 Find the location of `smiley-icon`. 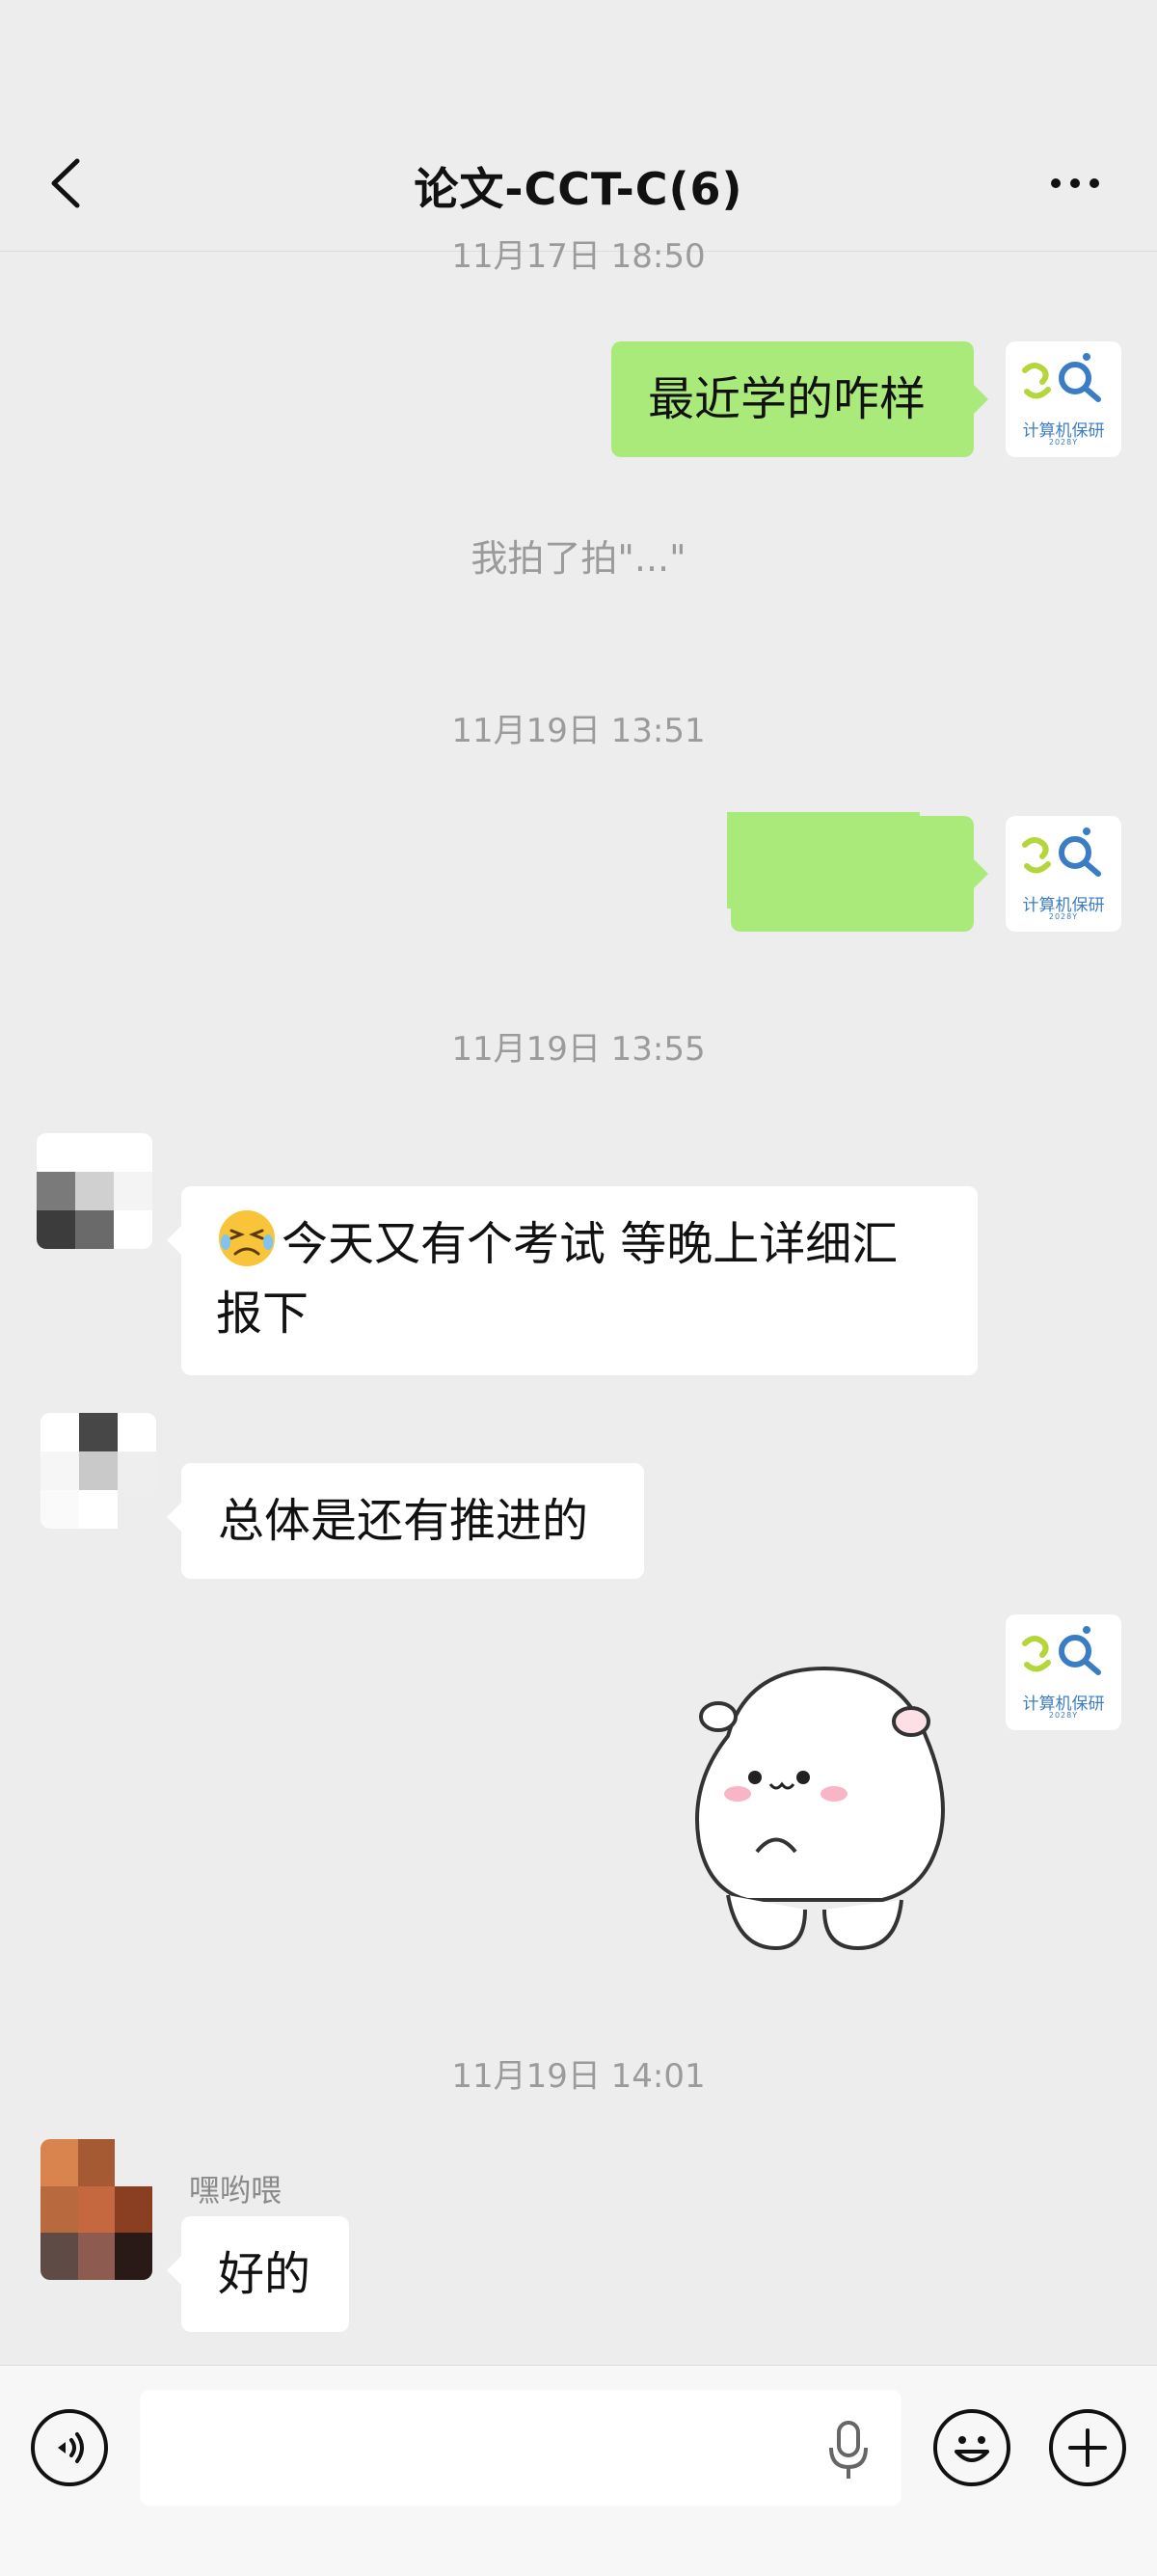

smiley-icon is located at coordinates (972, 2449).